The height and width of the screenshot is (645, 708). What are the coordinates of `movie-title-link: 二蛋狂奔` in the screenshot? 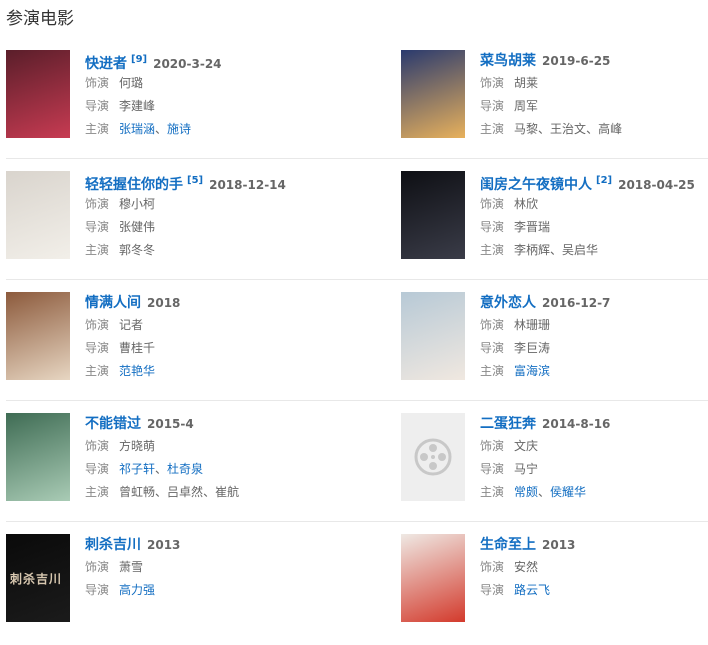 It's located at (508, 424).